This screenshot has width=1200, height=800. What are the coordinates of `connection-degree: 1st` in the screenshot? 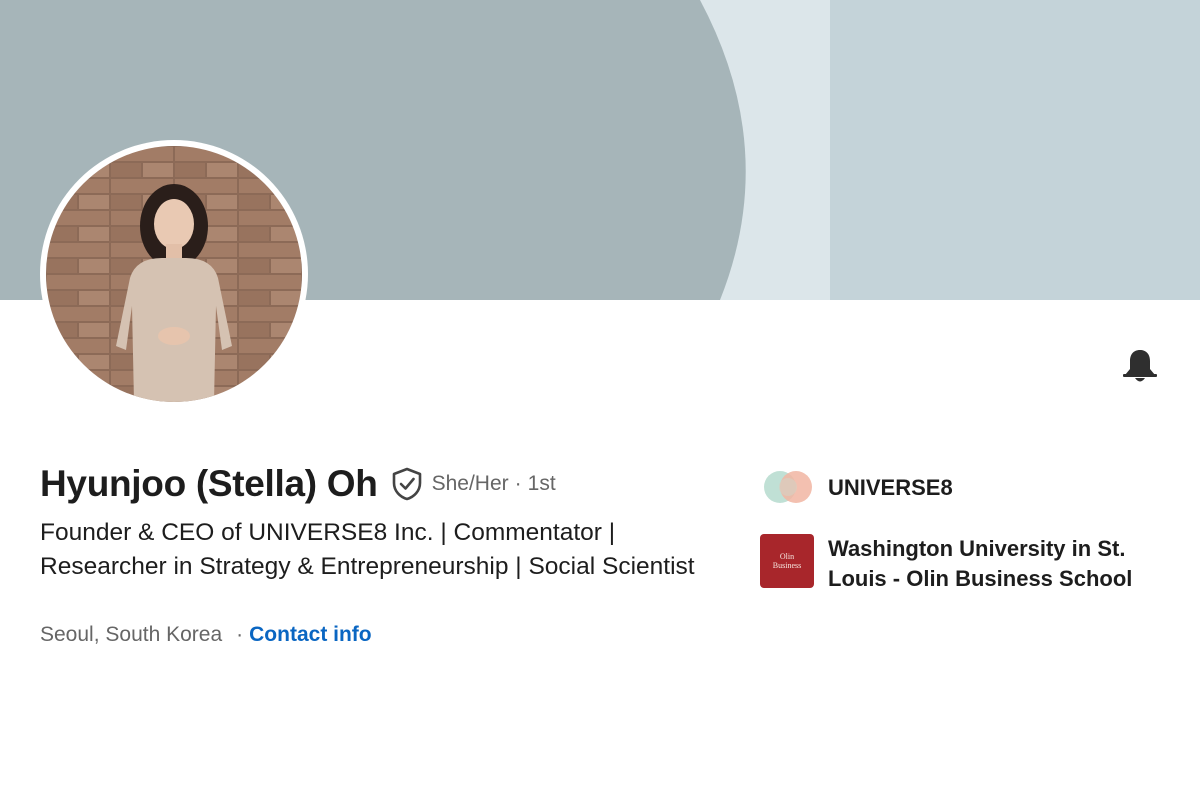 It's located at (541, 483).